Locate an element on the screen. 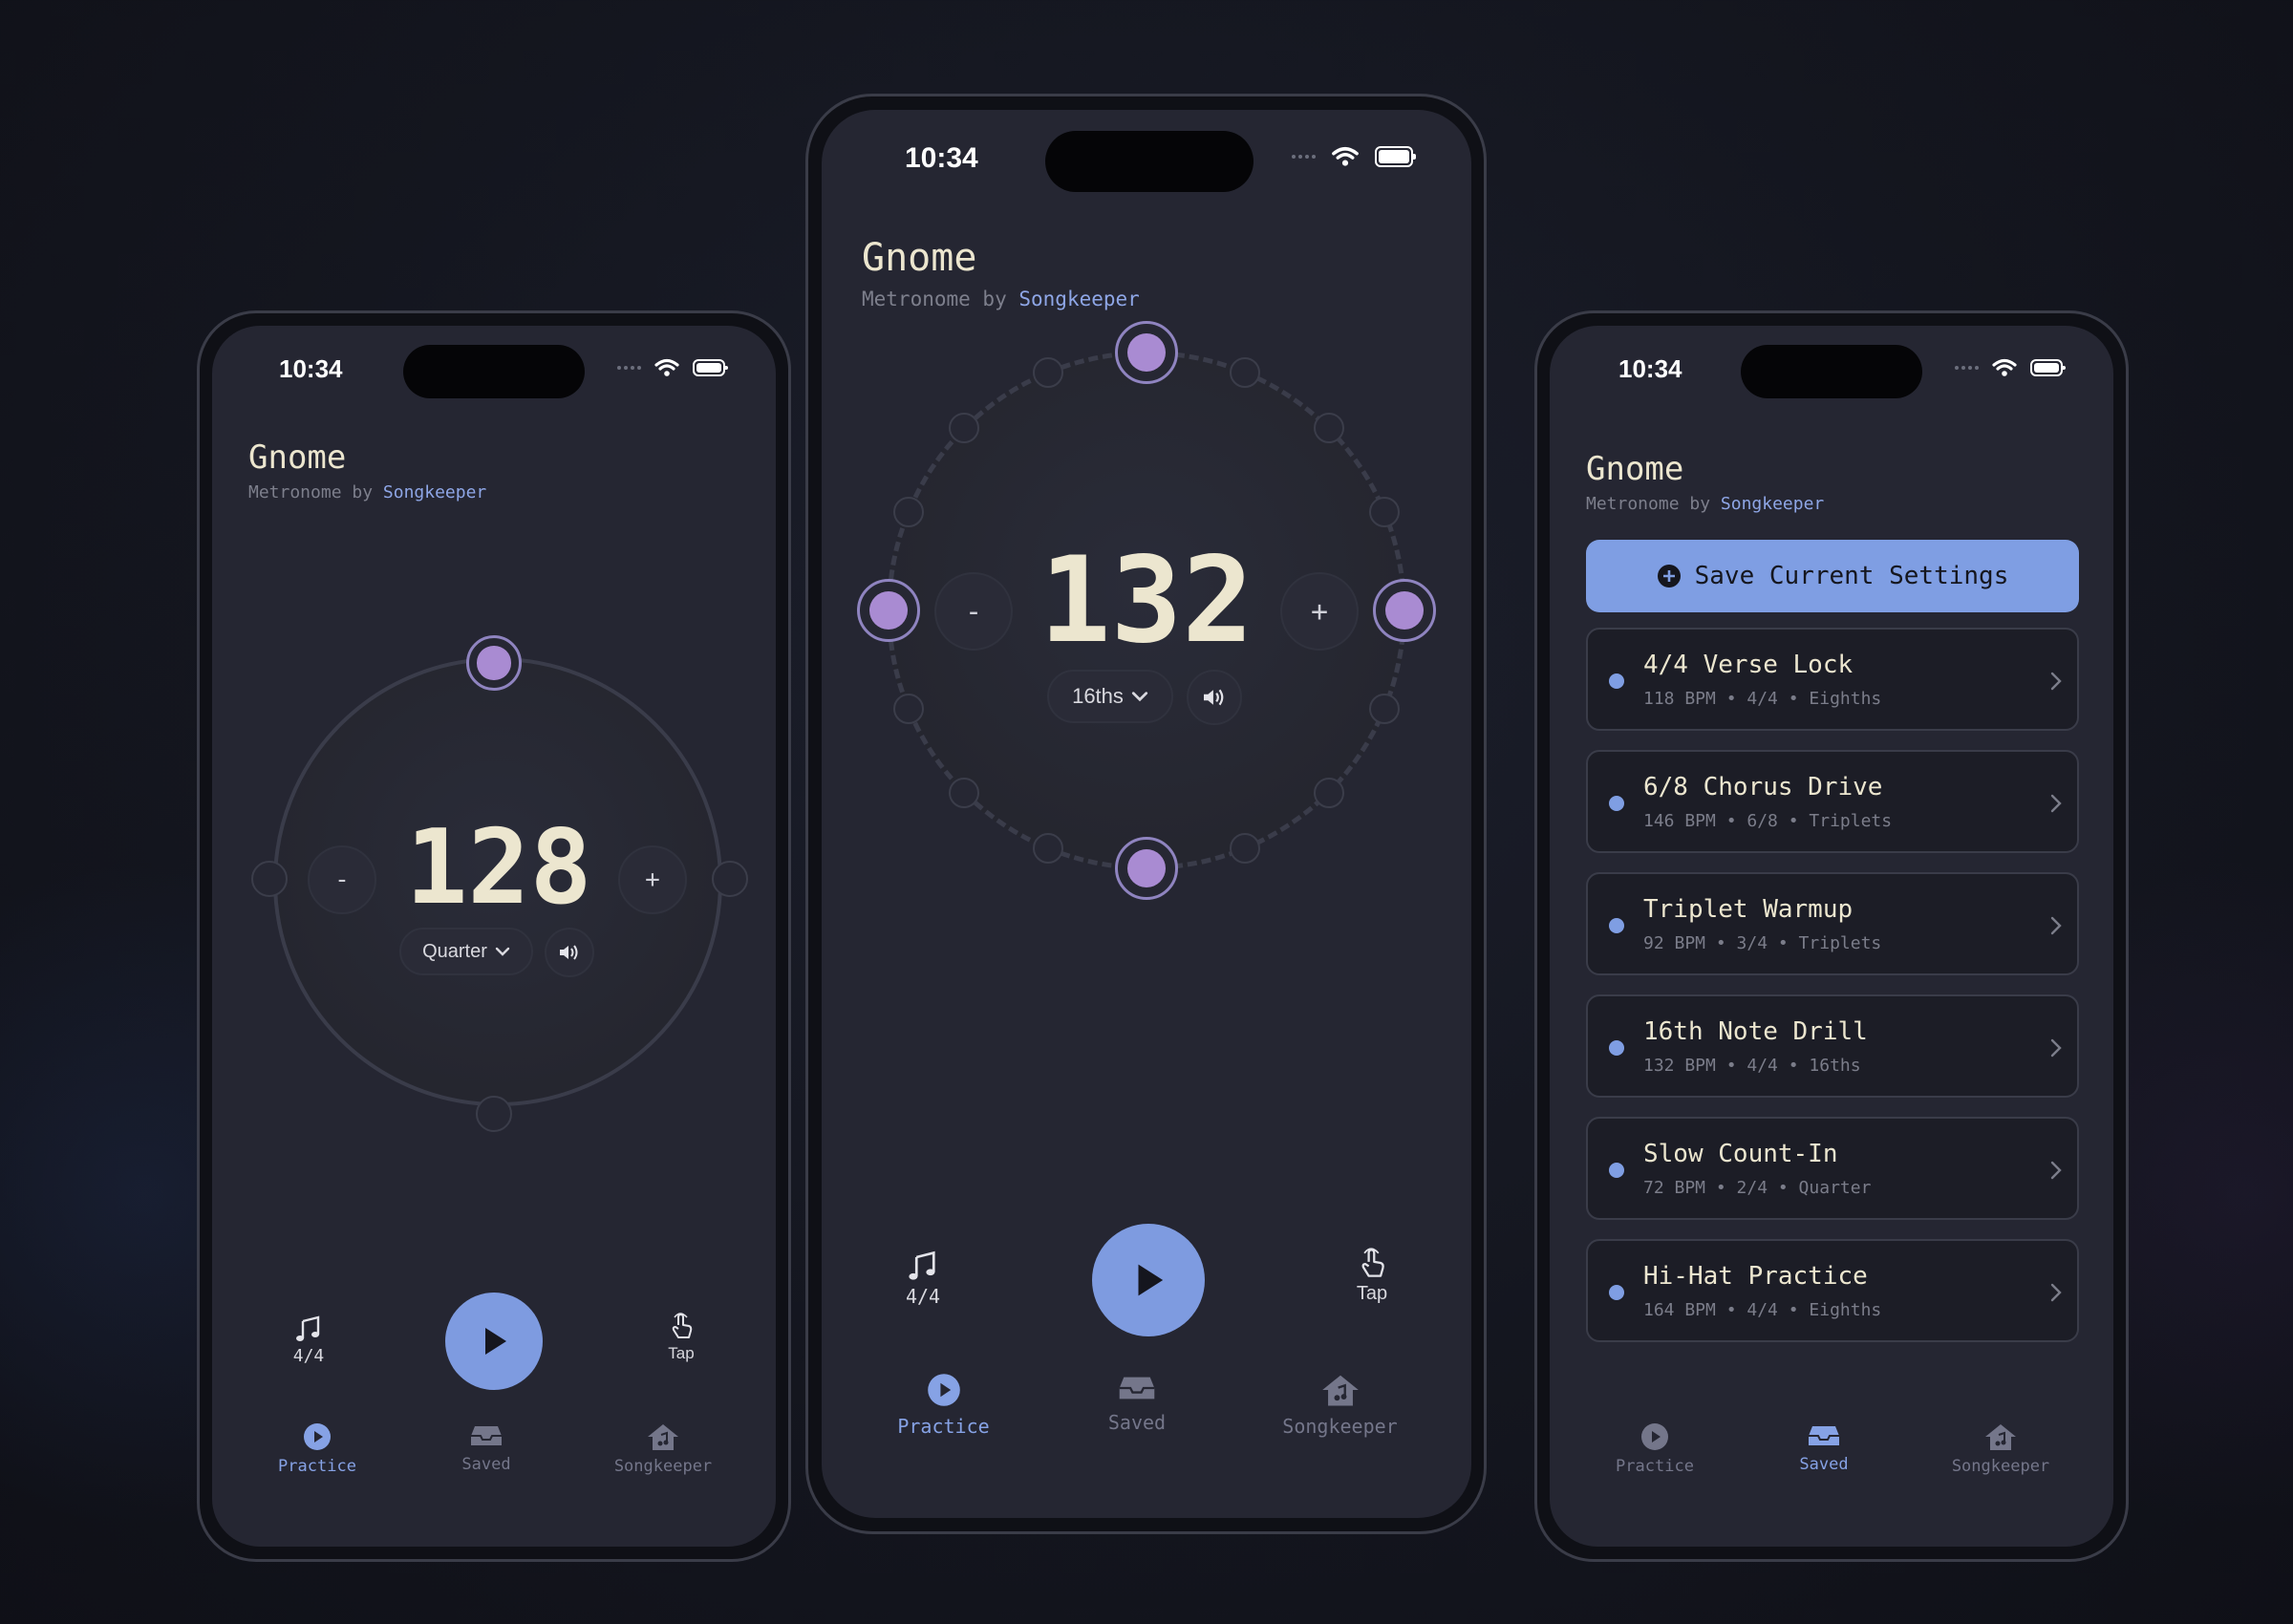 The width and height of the screenshot is (2293, 1624). app-title: Gnome is located at coordinates (297, 458).